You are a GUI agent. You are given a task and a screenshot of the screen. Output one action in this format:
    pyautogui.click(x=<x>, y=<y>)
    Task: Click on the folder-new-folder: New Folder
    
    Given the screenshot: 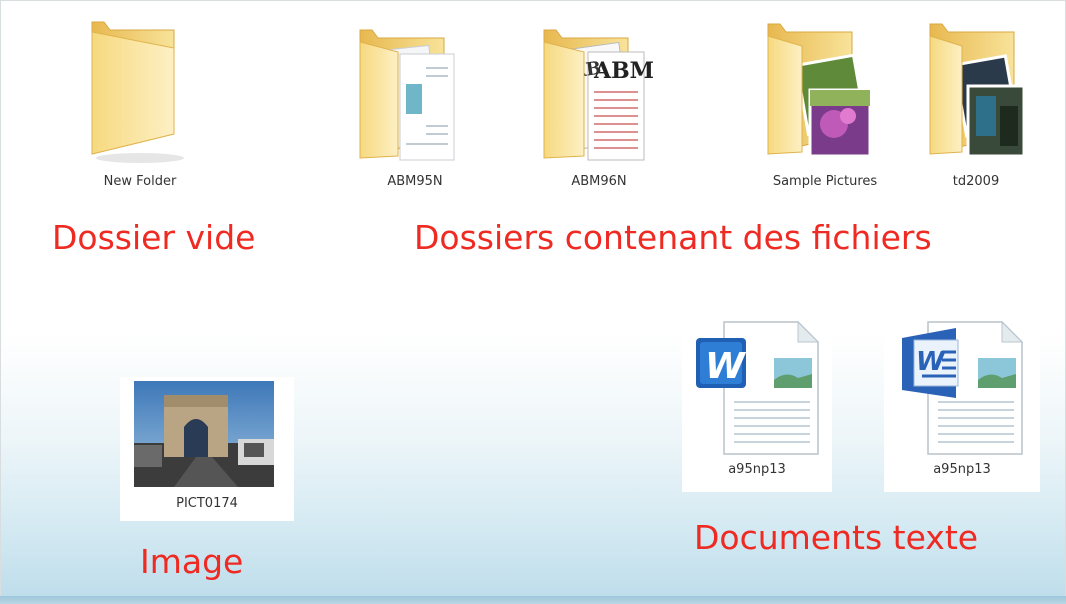 What is the action you would take?
    pyautogui.click(x=140, y=103)
    